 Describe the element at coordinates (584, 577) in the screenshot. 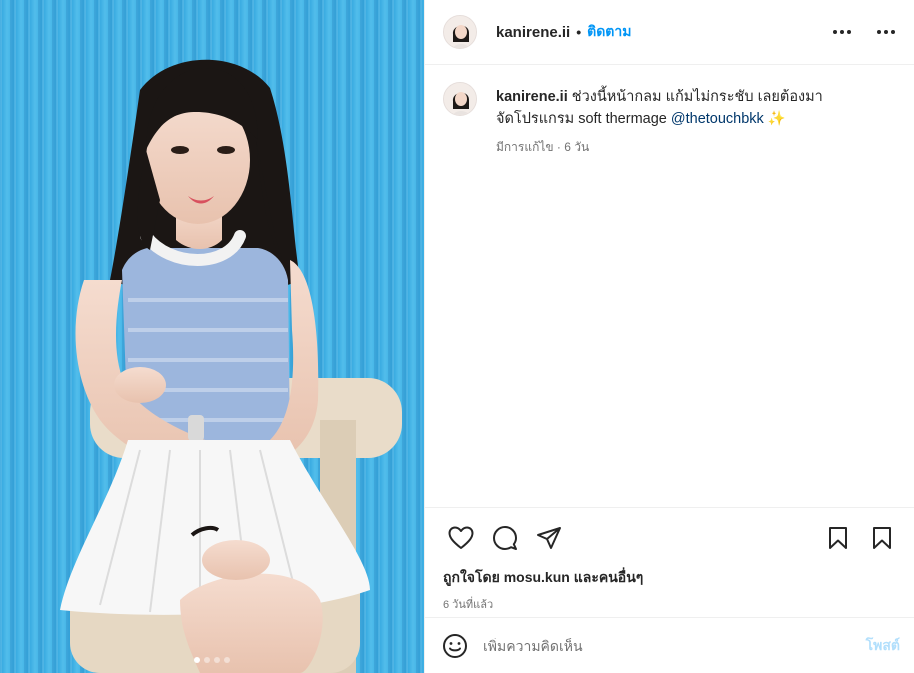

I see `liked-by-and: และ` at that location.